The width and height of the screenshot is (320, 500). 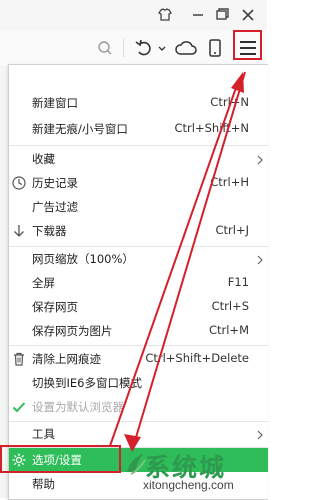 What do you see at coordinates (55, 103) in the screenshot?
I see `menu-item-label: 新建窗口` at bounding box center [55, 103].